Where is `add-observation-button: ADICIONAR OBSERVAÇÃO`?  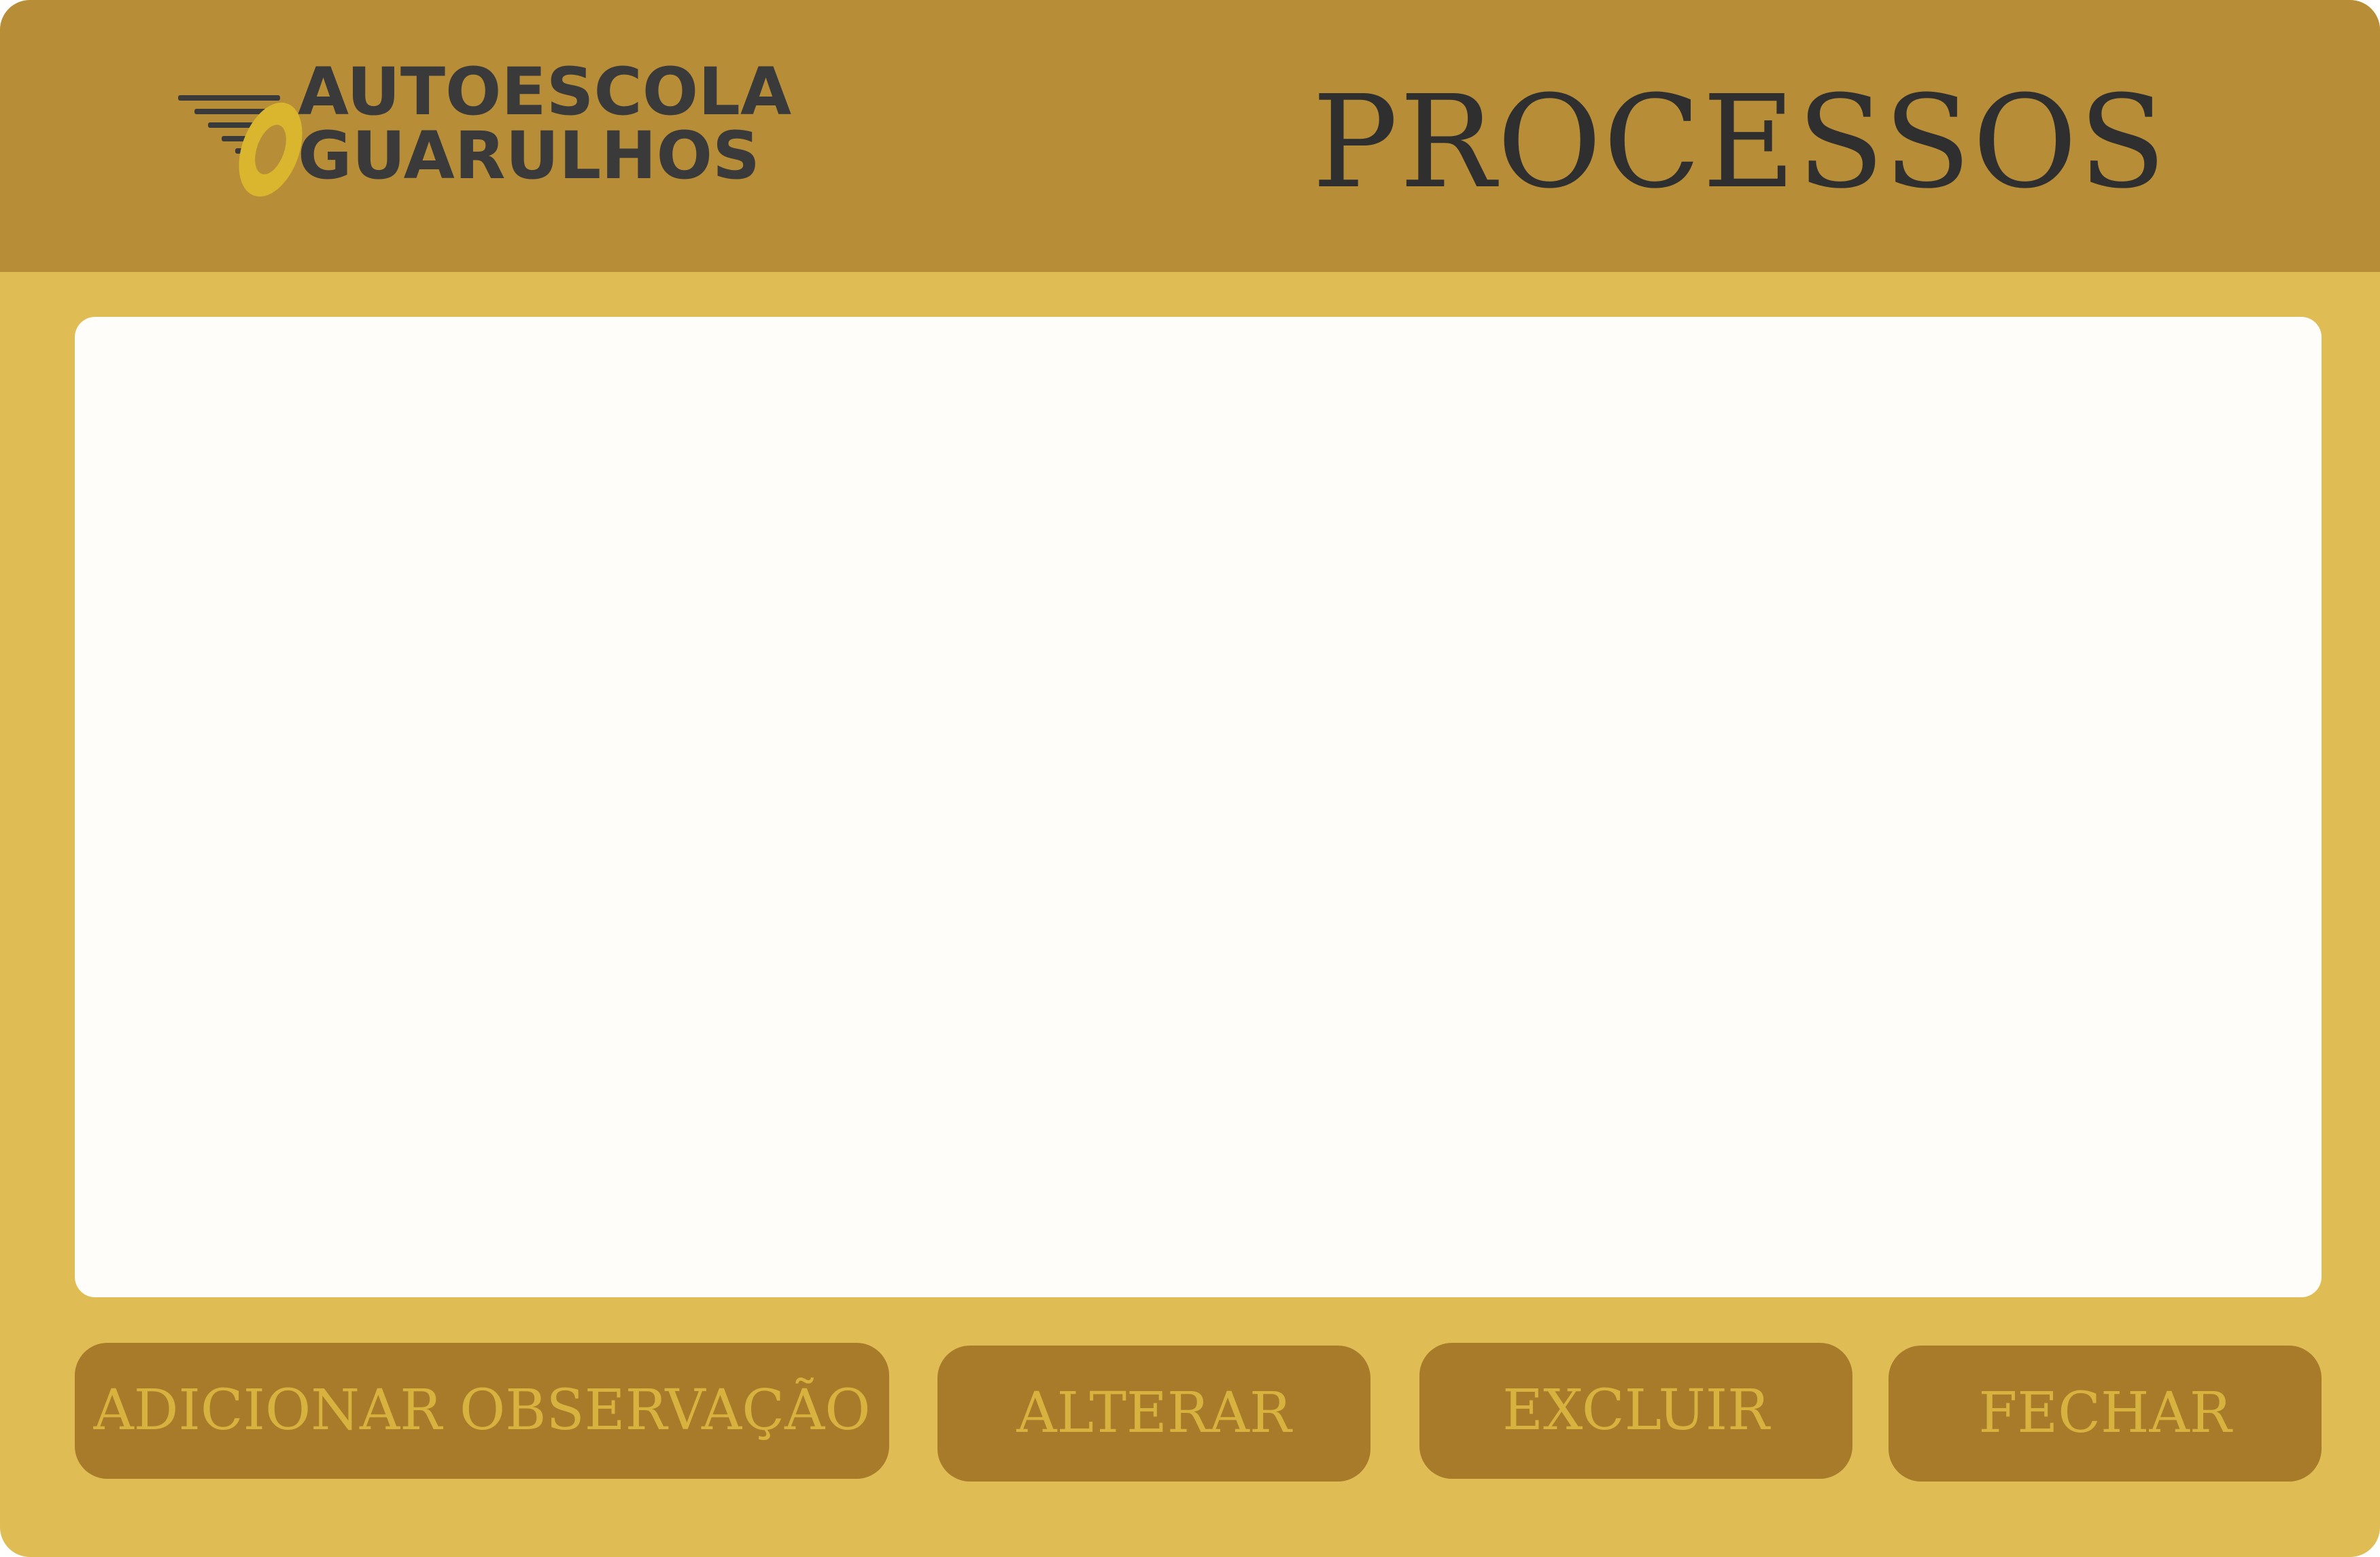
add-observation-button: ADICIONAR OBSERVAÇÃO is located at coordinates (482, 1411).